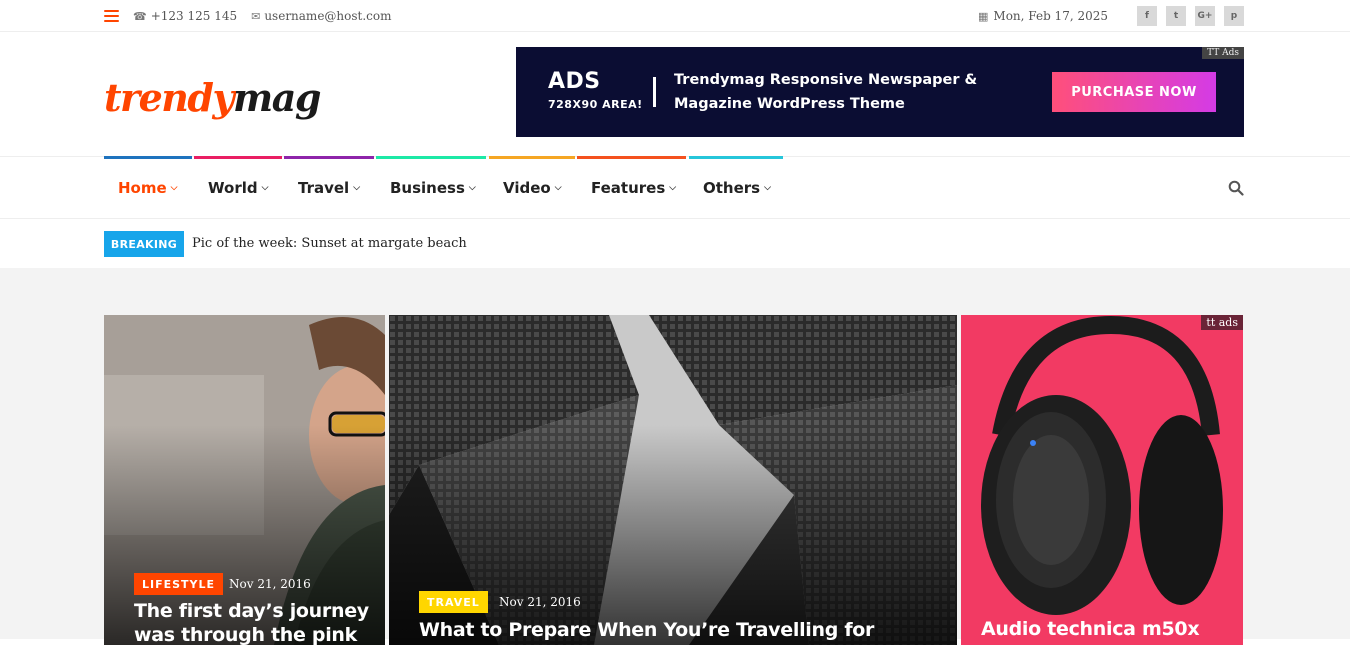  Describe the element at coordinates (111, 16) in the screenshot. I see `hamburger-menu-icon` at that location.